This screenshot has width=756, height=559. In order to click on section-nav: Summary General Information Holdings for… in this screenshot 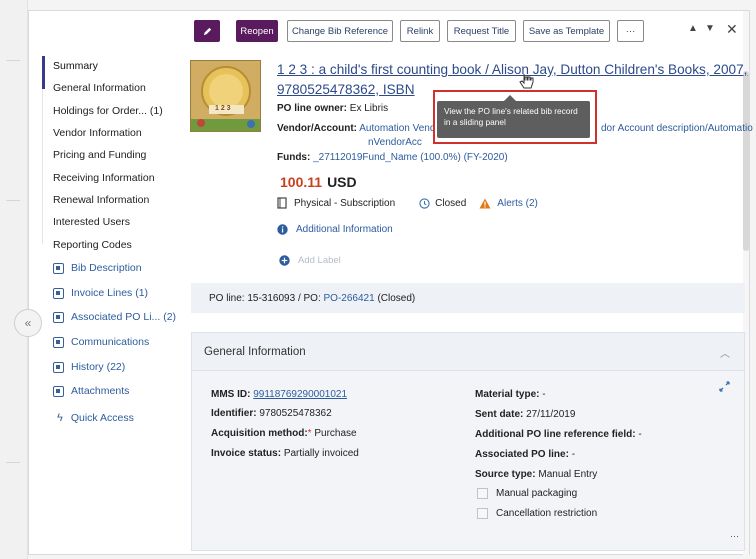, I will do `click(128, 155)`.